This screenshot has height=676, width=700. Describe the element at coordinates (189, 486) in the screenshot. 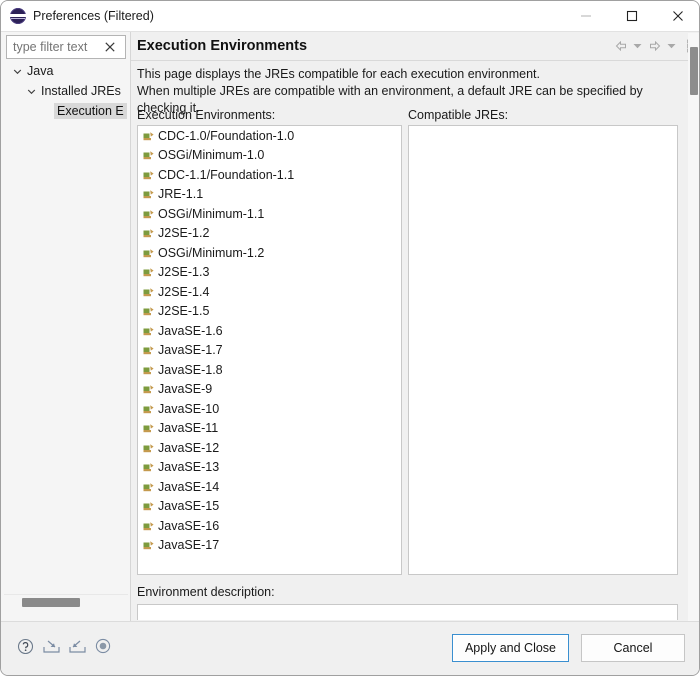

I see `list-item-label: JavaSE-14` at that location.